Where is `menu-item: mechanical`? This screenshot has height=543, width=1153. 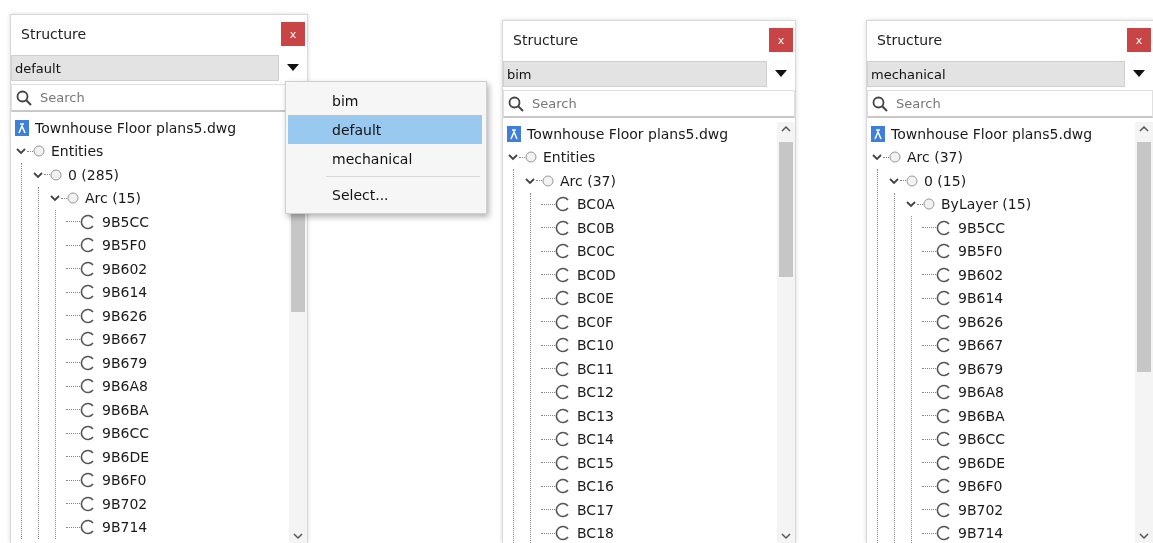
menu-item: mechanical is located at coordinates (385, 158).